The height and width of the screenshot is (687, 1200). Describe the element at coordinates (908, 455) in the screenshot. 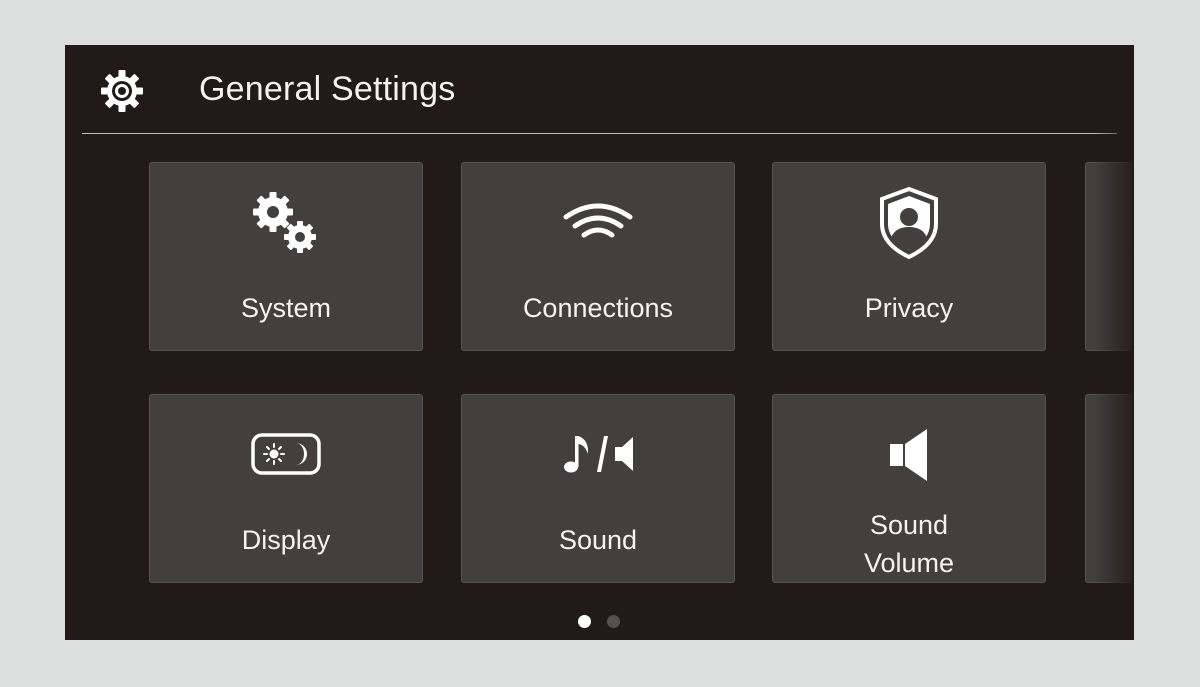

I see `speaker-icon` at that location.